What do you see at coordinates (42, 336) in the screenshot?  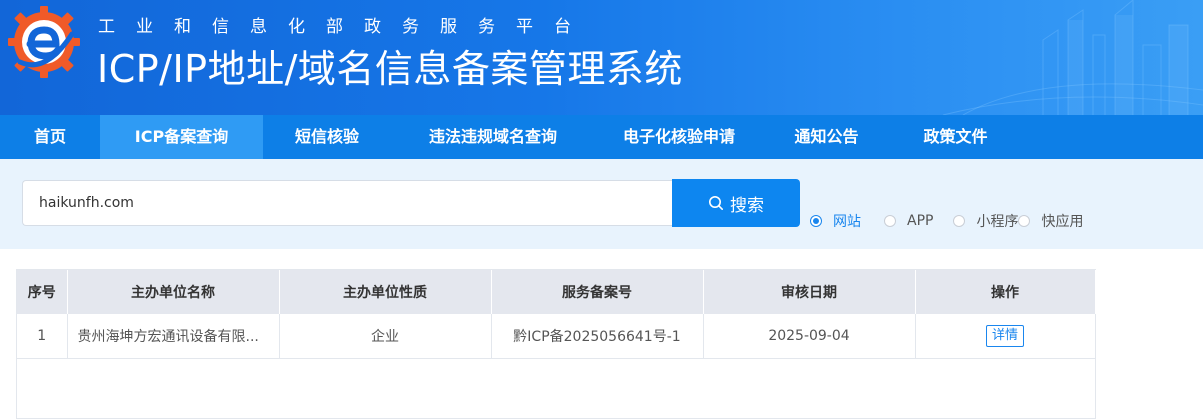 I see `cell-index: 1` at bounding box center [42, 336].